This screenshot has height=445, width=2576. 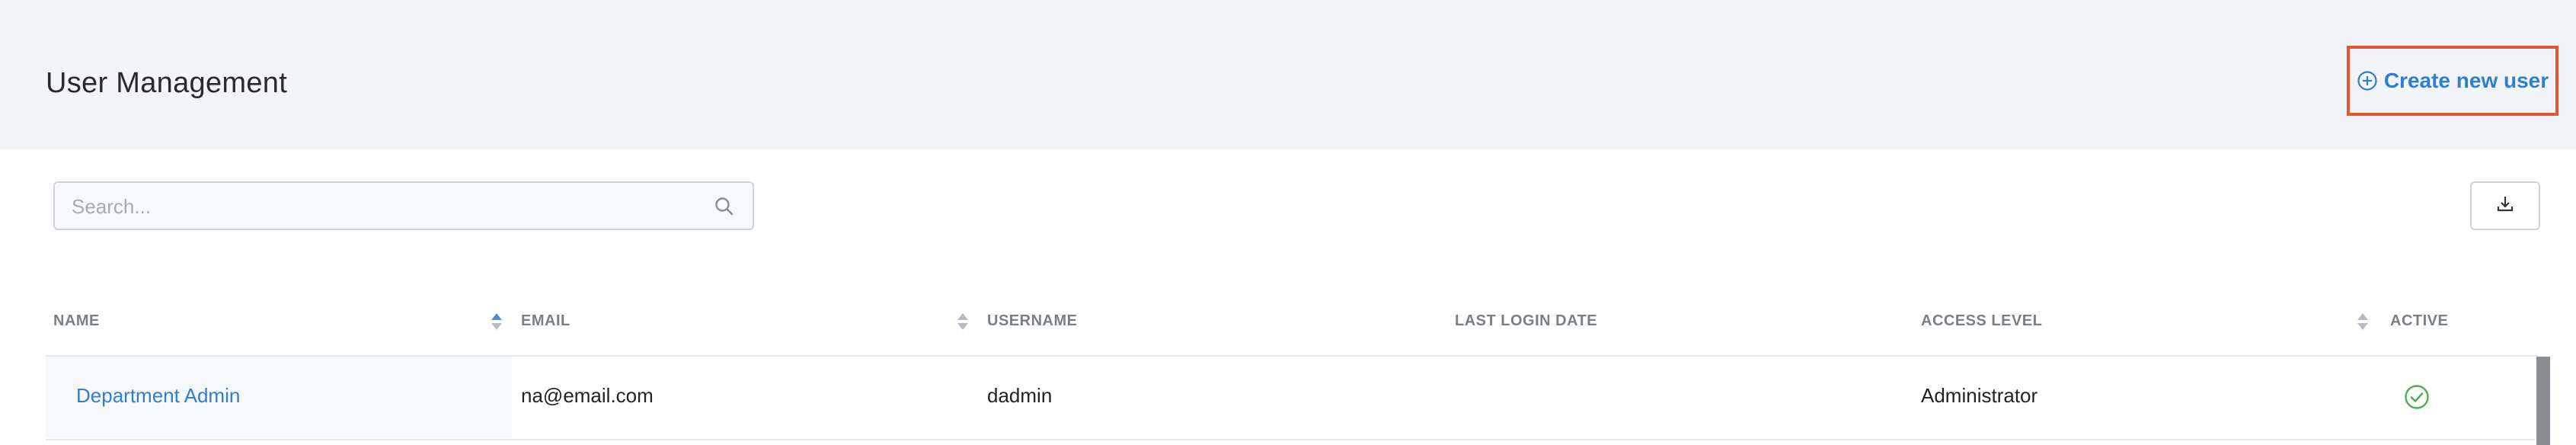 I want to click on column-header-email: EMAIL, so click(x=545, y=320).